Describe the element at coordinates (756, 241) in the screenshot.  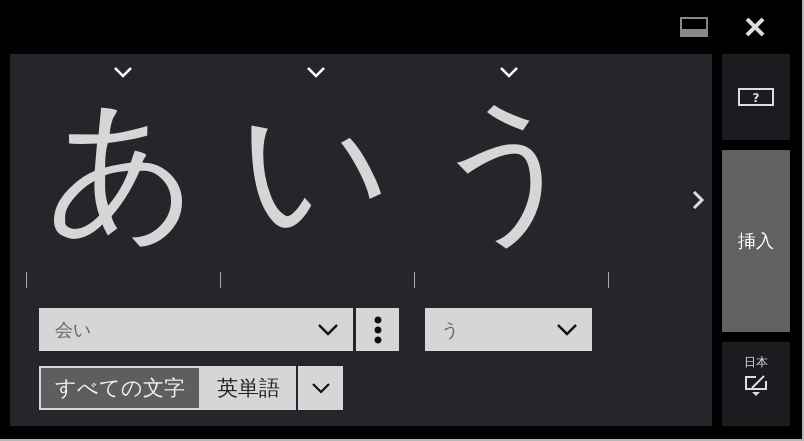
I see `insert-button: 挿入` at that location.